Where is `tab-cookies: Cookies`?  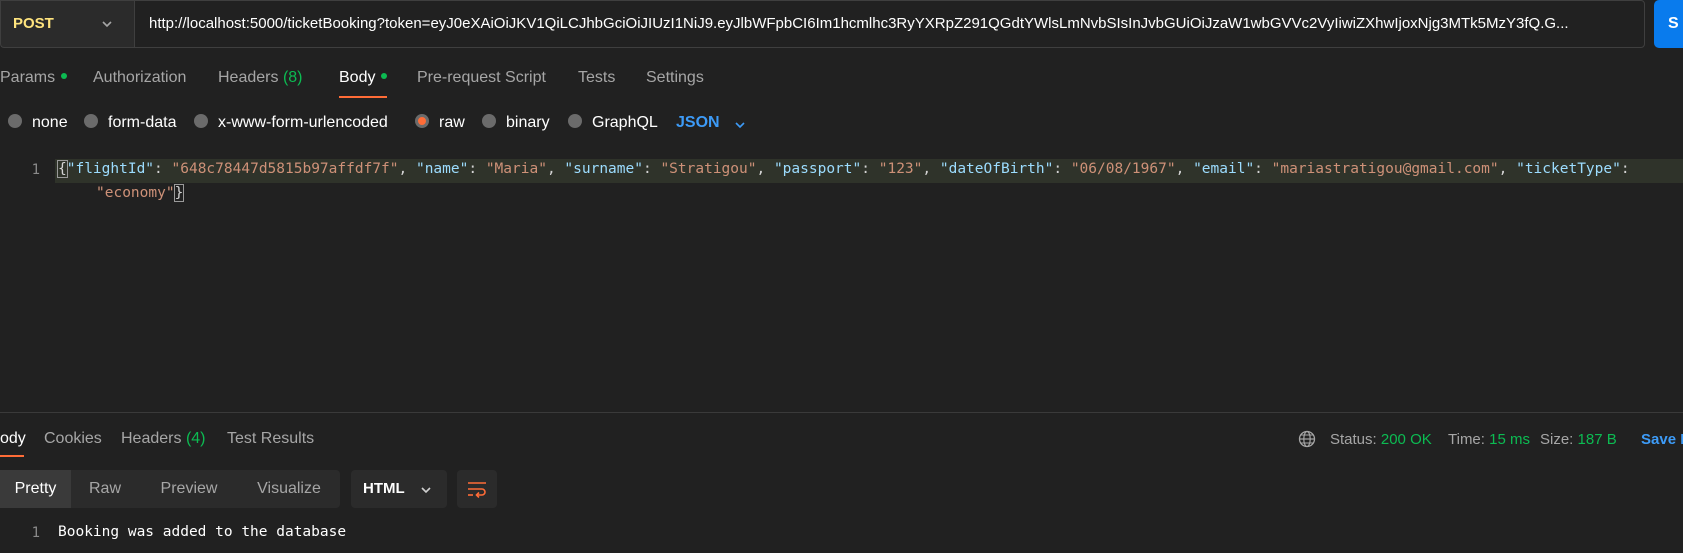 tab-cookies: Cookies is located at coordinates (73, 439).